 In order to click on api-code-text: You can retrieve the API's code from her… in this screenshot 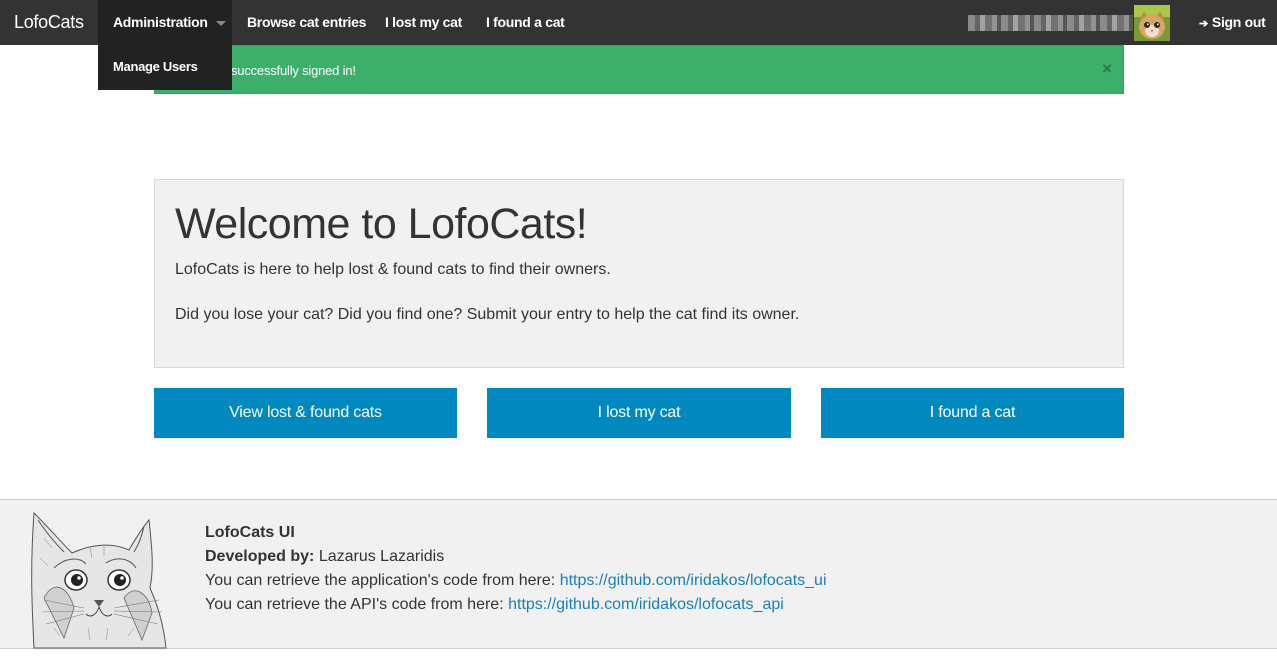, I will do `click(354, 604)`.